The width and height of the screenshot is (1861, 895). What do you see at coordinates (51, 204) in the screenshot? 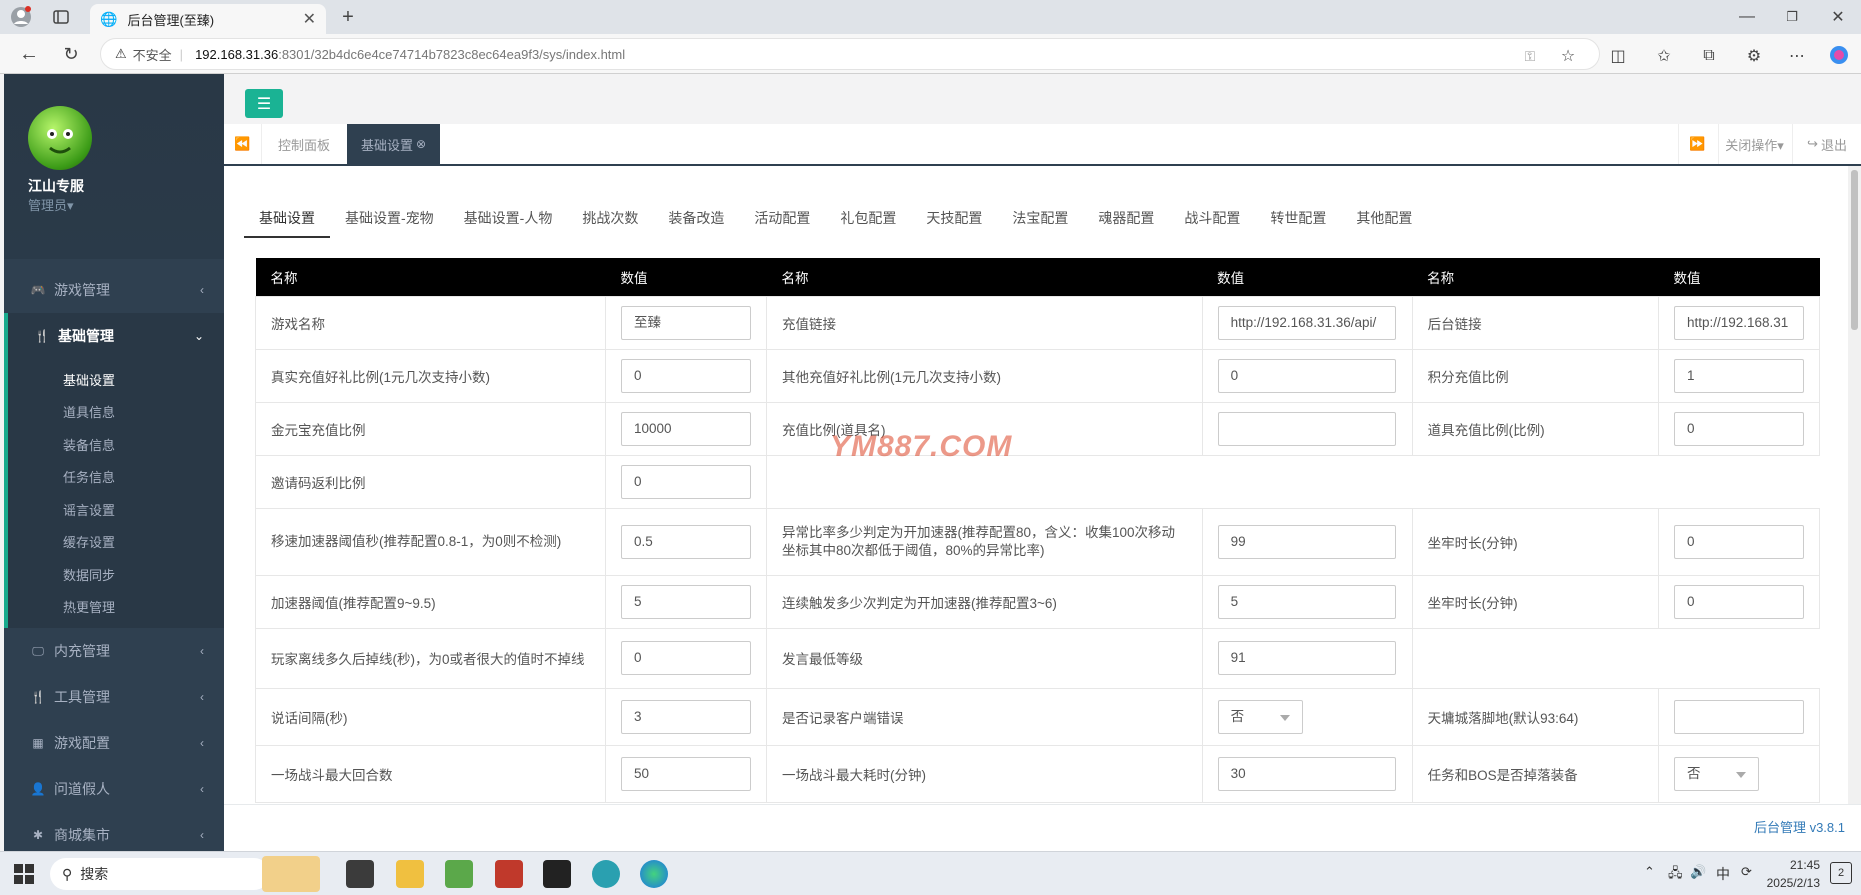
I see `role-dropdown: 管理员▾` at bounding box center [51, 204].